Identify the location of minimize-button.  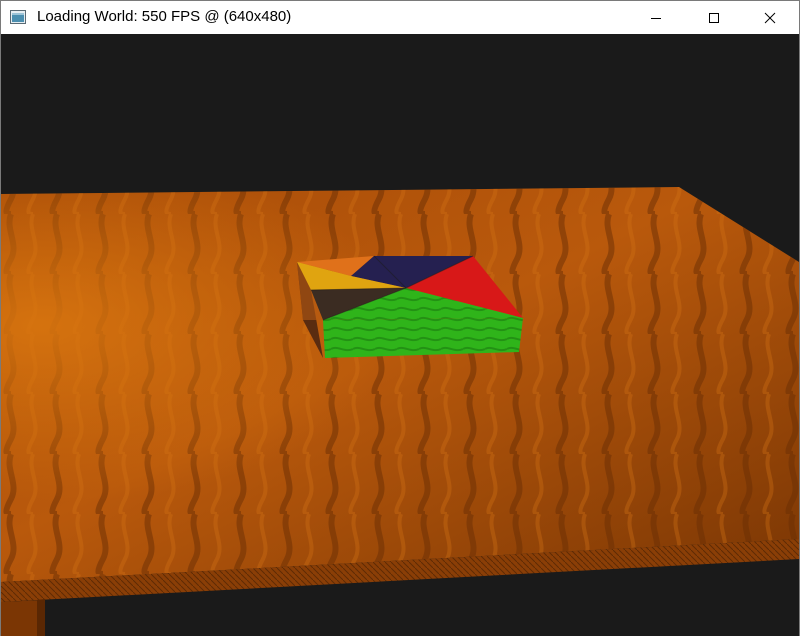
(656, 17).